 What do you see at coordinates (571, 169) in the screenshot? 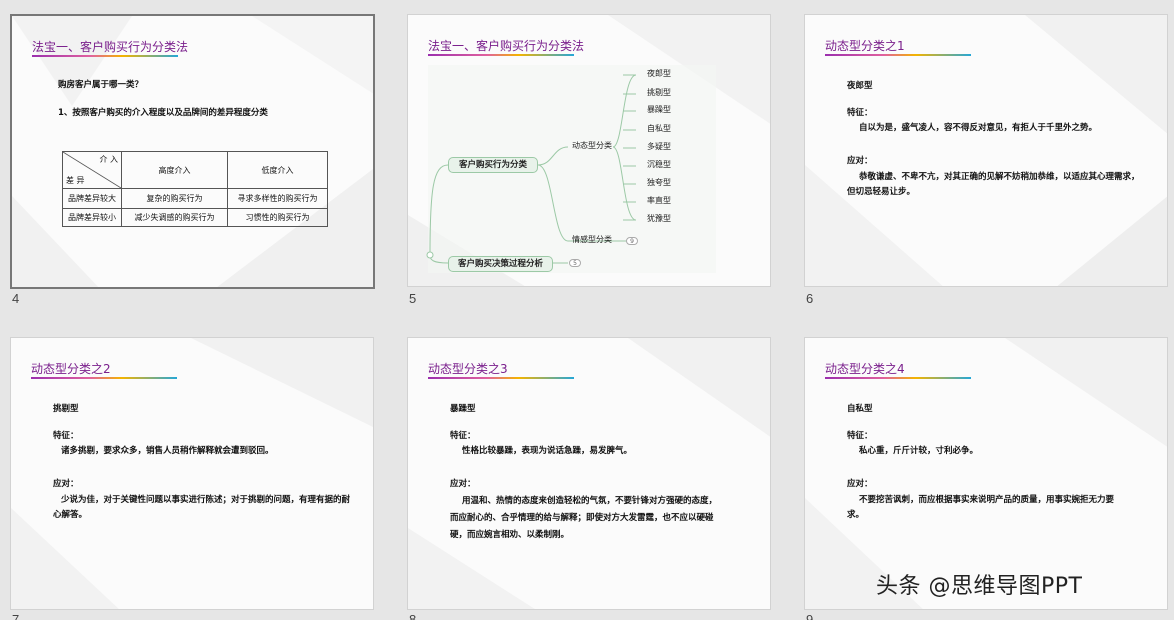
I see `mindmap-connectors` at bounding box center [571, 169].